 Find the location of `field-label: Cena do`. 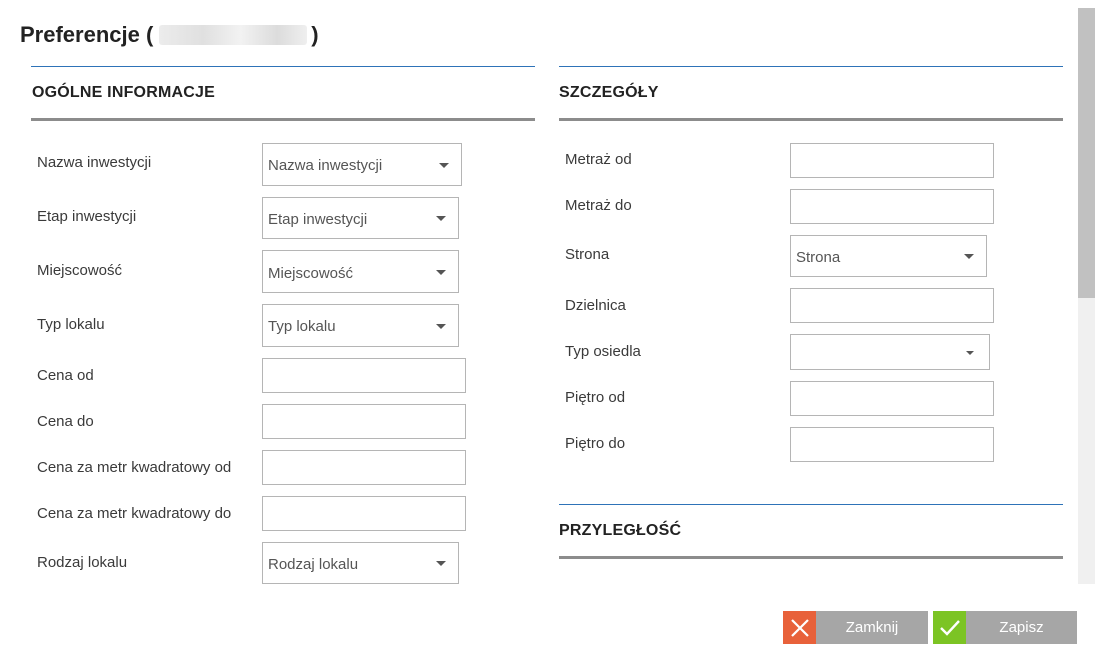

field-label: Cena do is located at coordinates (65, 421).